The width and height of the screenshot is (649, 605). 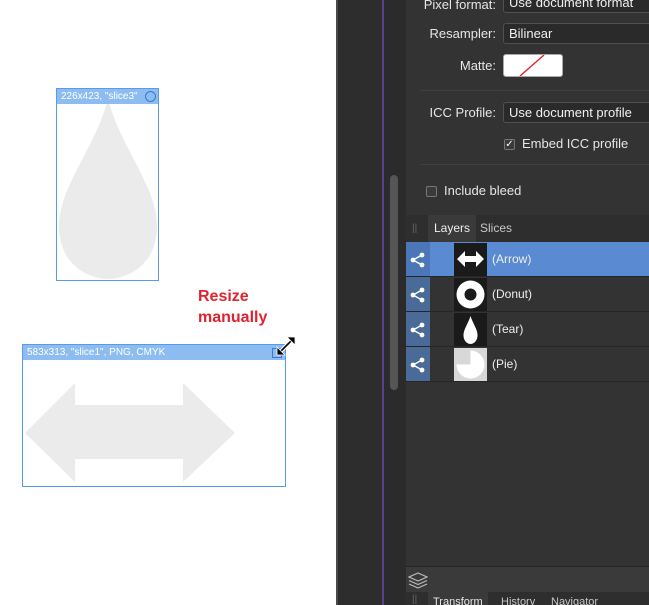 What do you see at coordinates (512, 294) in the screenshot?
I see `layer-name: (Donut)` at bounding box center [512, 294].